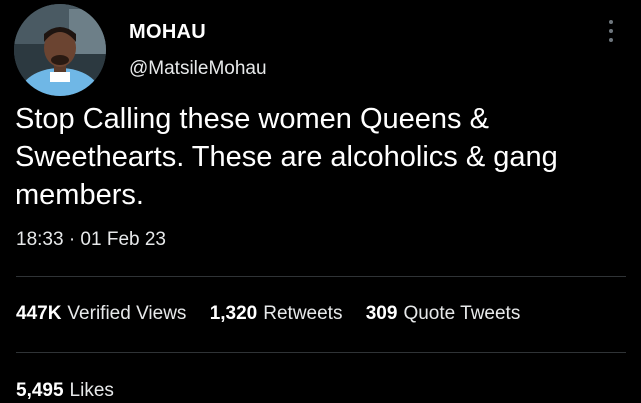 This screenshot has width=641, height=403. What do you see at coordinates (65, 391) in the screenshot?
I see `likes-stat: 5,495 Likes` at bounding box center [65, 391].